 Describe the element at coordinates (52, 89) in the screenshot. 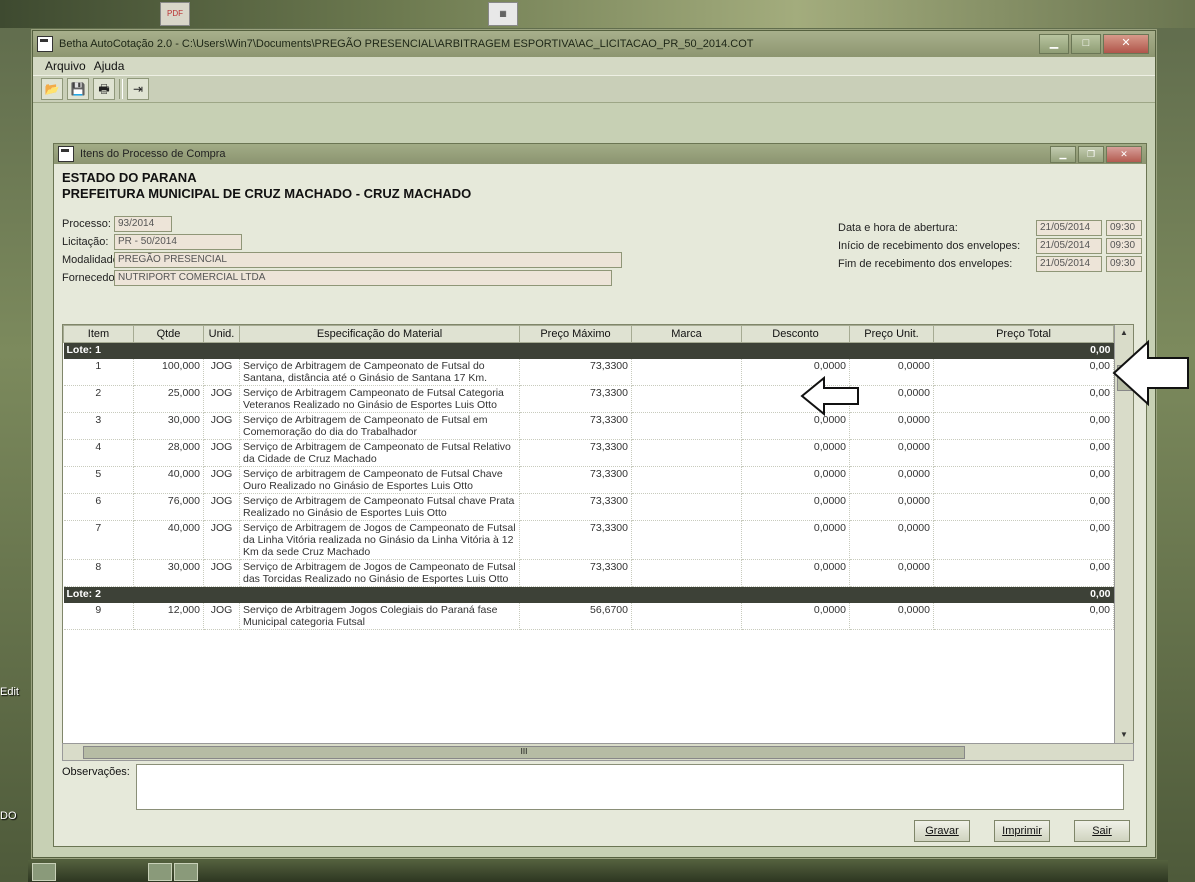

I see `open-folder-icon: 📂` at that location.